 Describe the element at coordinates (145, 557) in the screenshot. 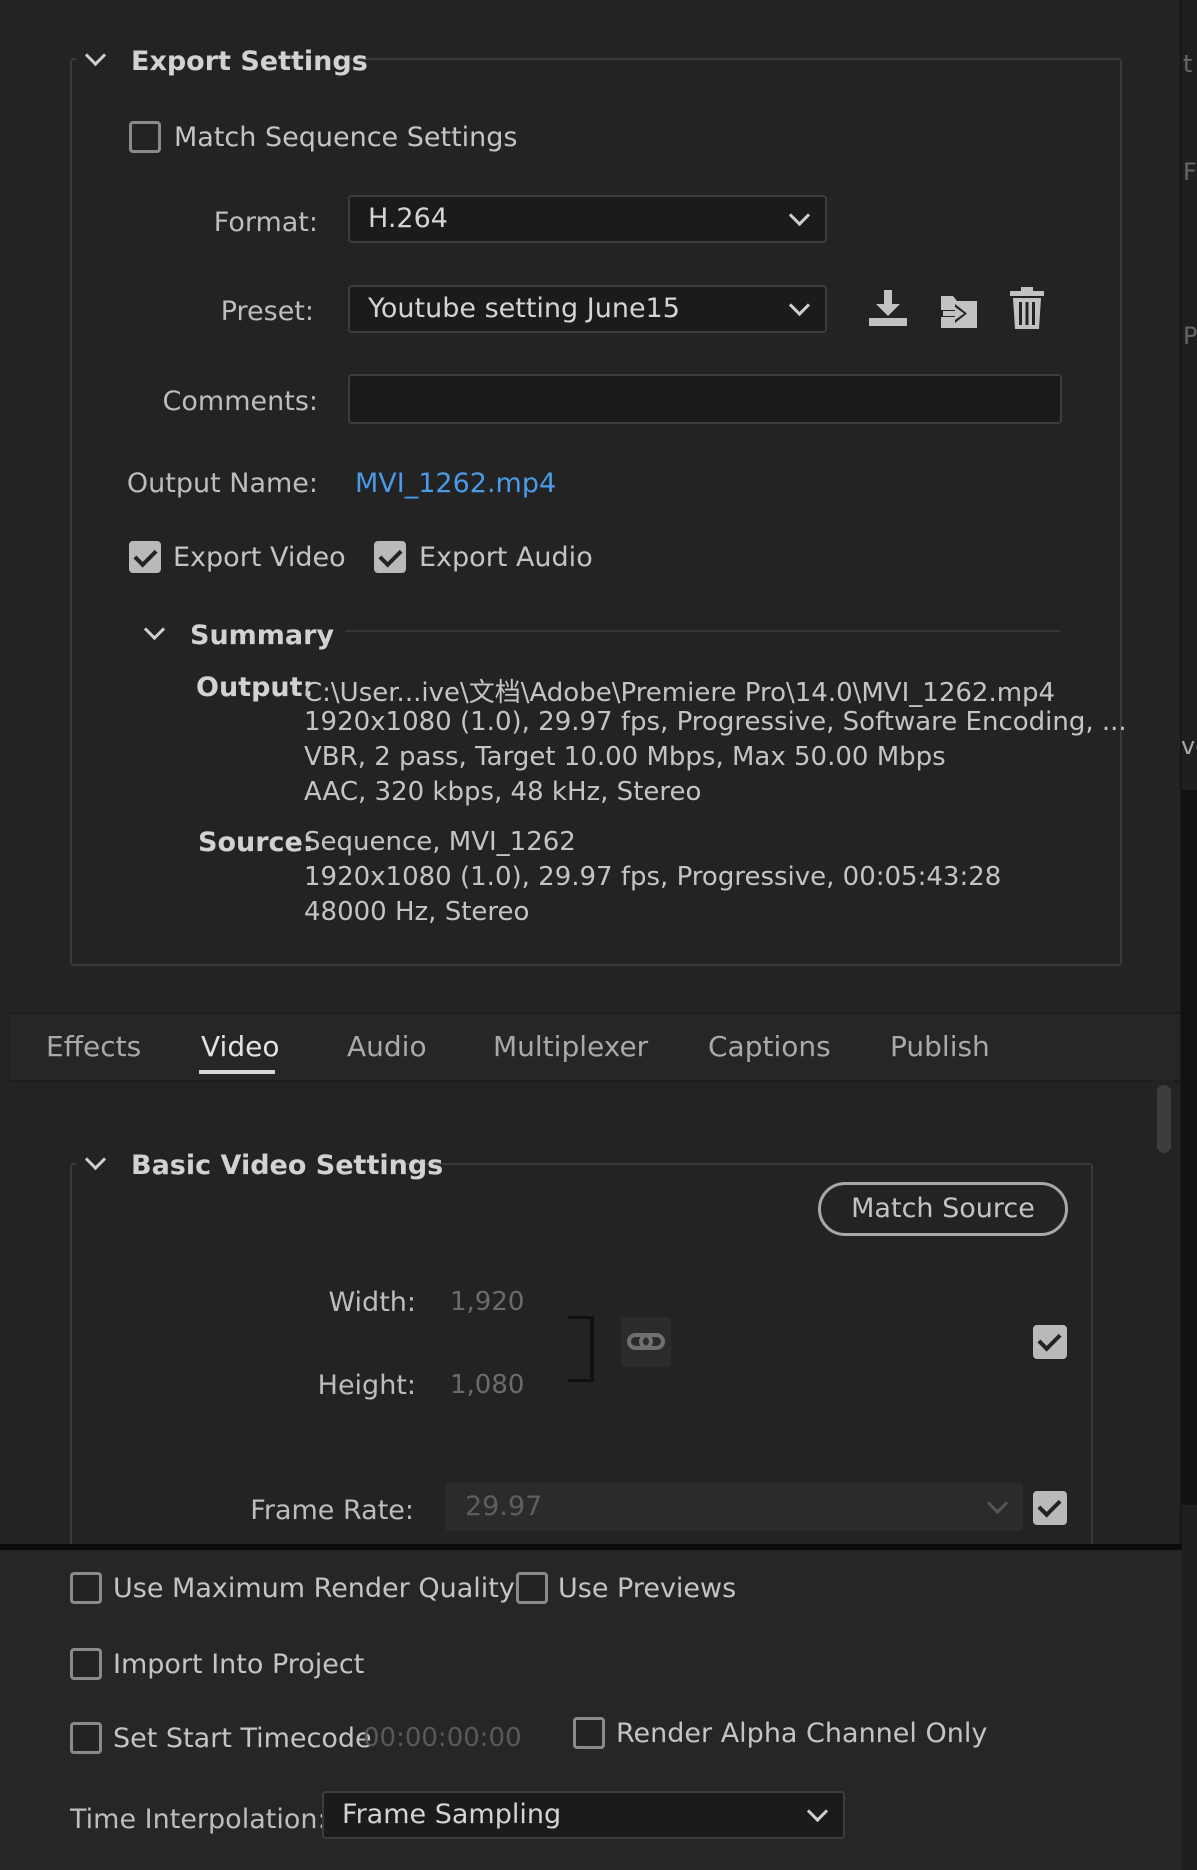

I see `export-video-checkbox` at that location.